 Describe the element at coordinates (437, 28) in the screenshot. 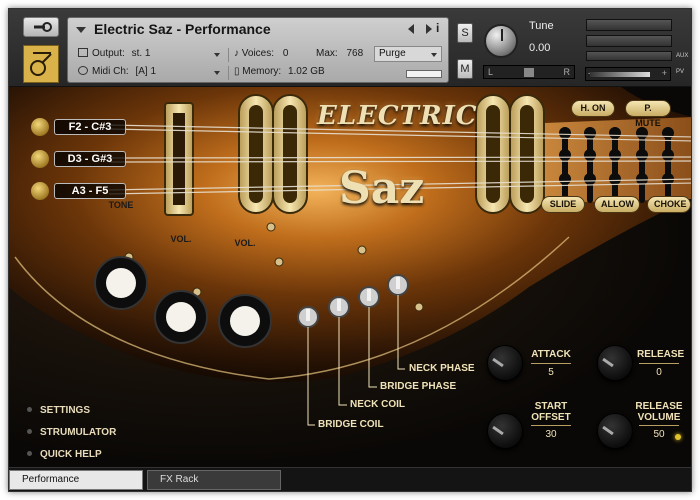

I see `info-icon: i` at that location.